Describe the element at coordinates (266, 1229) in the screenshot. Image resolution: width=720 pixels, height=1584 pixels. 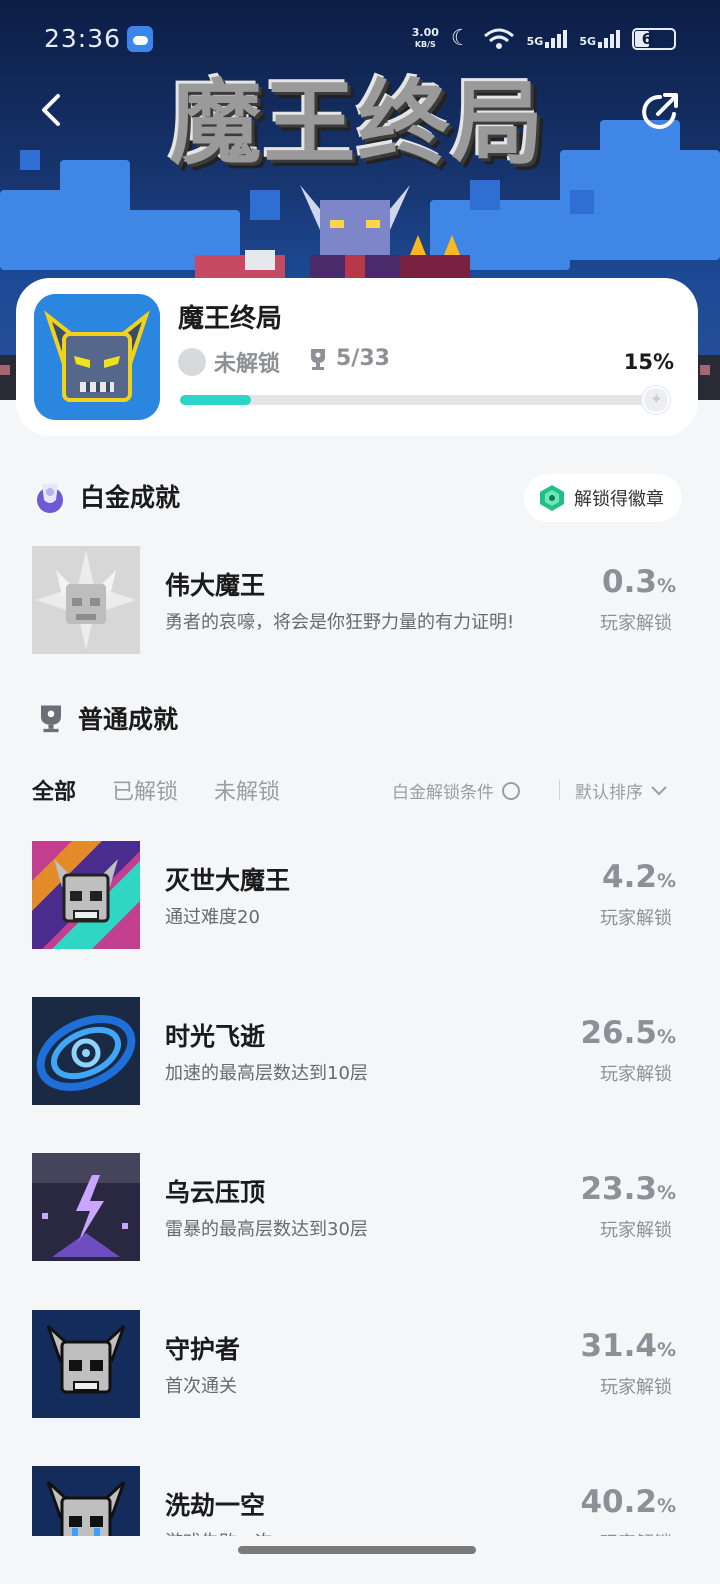
I see `achievement-desc: 雷暴的最高层数达到30层` at that location.